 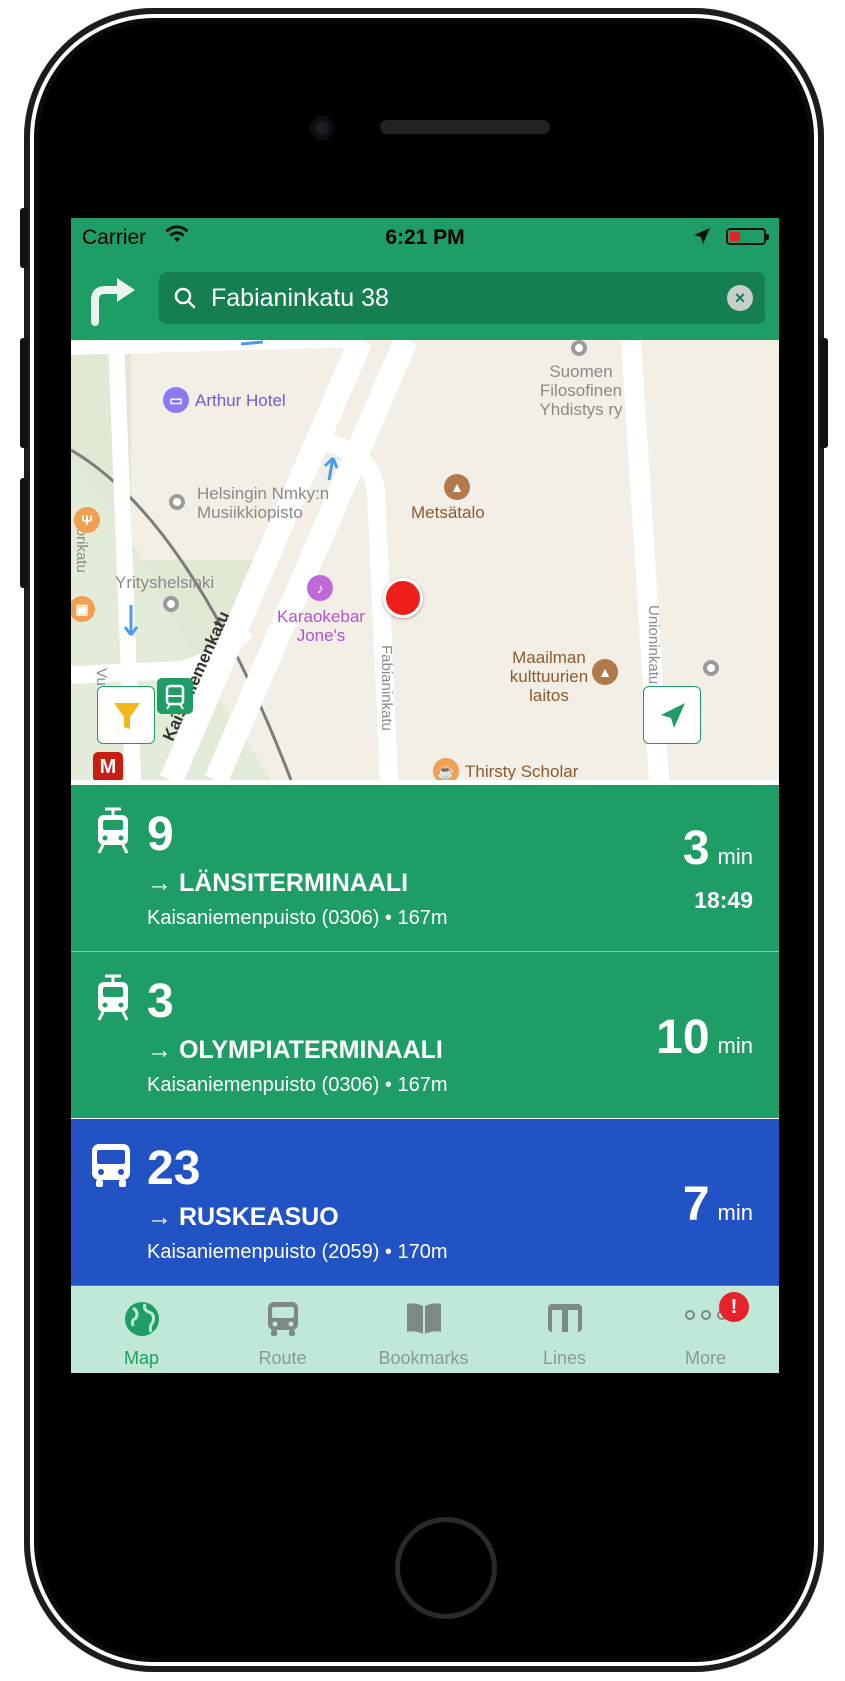 I want to click on status-bar: Carrier 6:21 PM, so click(x=425, y=238).